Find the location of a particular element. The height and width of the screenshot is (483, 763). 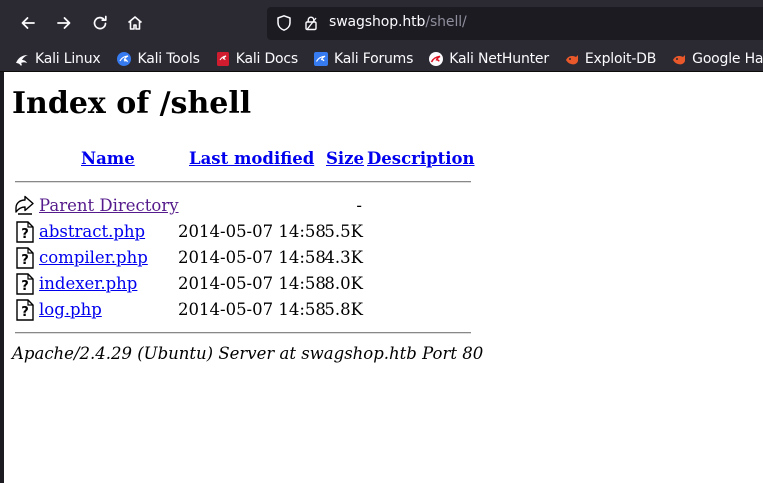

arrow-left-icon is located at coordinates (28, 23).